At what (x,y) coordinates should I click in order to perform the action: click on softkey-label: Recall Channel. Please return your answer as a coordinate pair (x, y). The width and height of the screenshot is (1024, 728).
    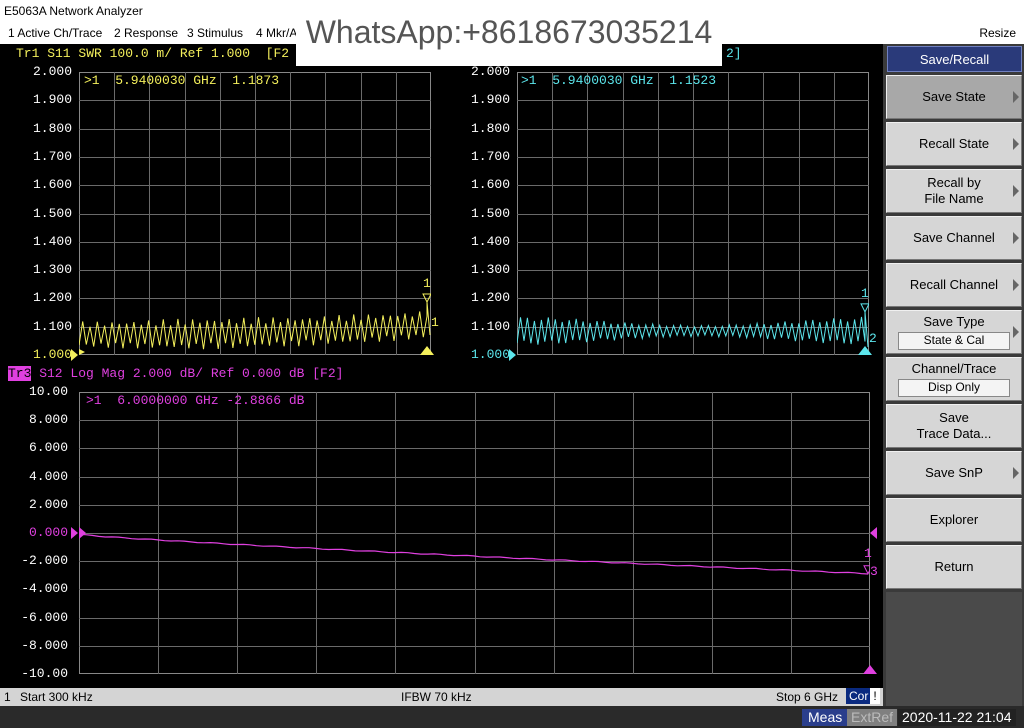
    Looking at the image, I should click on (954, 284).